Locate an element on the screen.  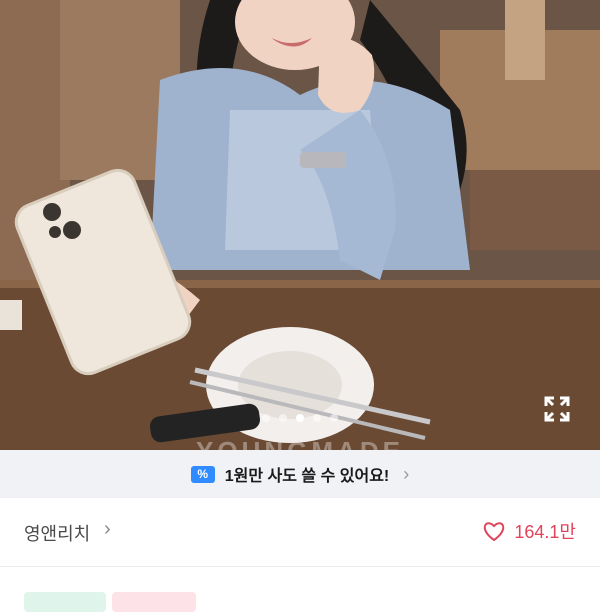
section-divider is located at coordinates (300, 566).